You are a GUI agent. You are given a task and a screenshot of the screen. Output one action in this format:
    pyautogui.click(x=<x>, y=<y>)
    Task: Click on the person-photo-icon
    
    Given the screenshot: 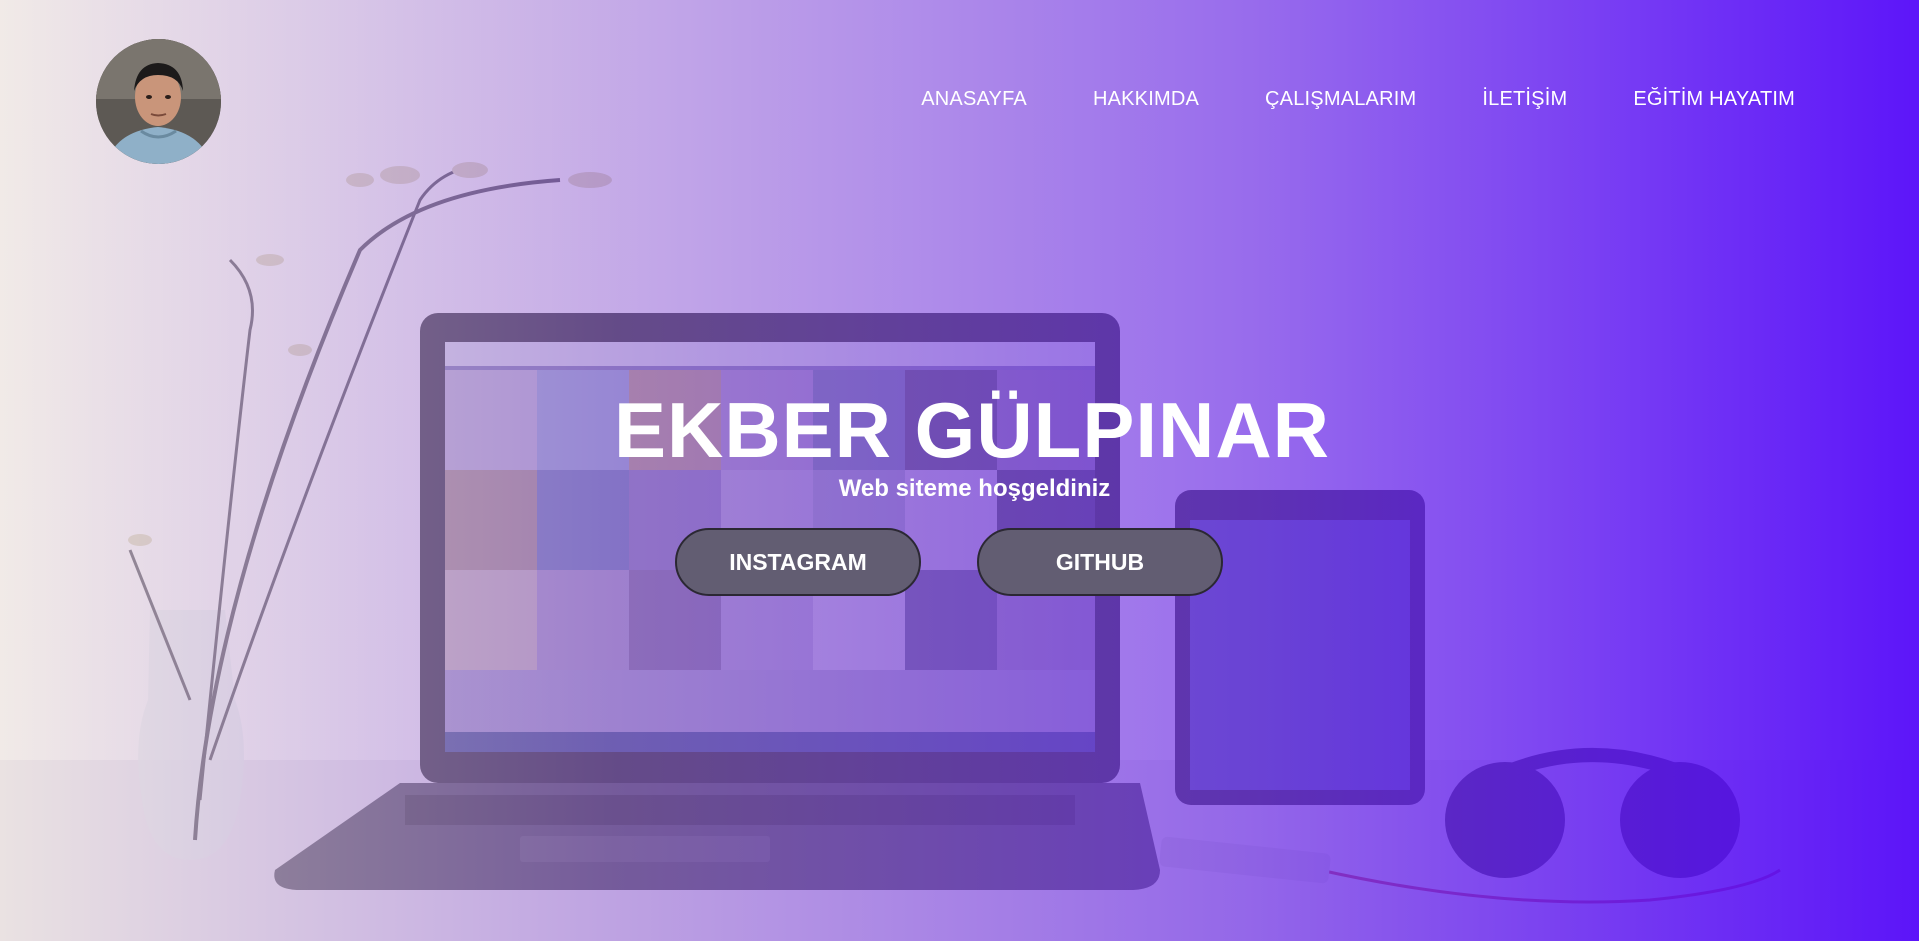 What is the action you would take?
    pyautogui.click(x=158, y=101)
    